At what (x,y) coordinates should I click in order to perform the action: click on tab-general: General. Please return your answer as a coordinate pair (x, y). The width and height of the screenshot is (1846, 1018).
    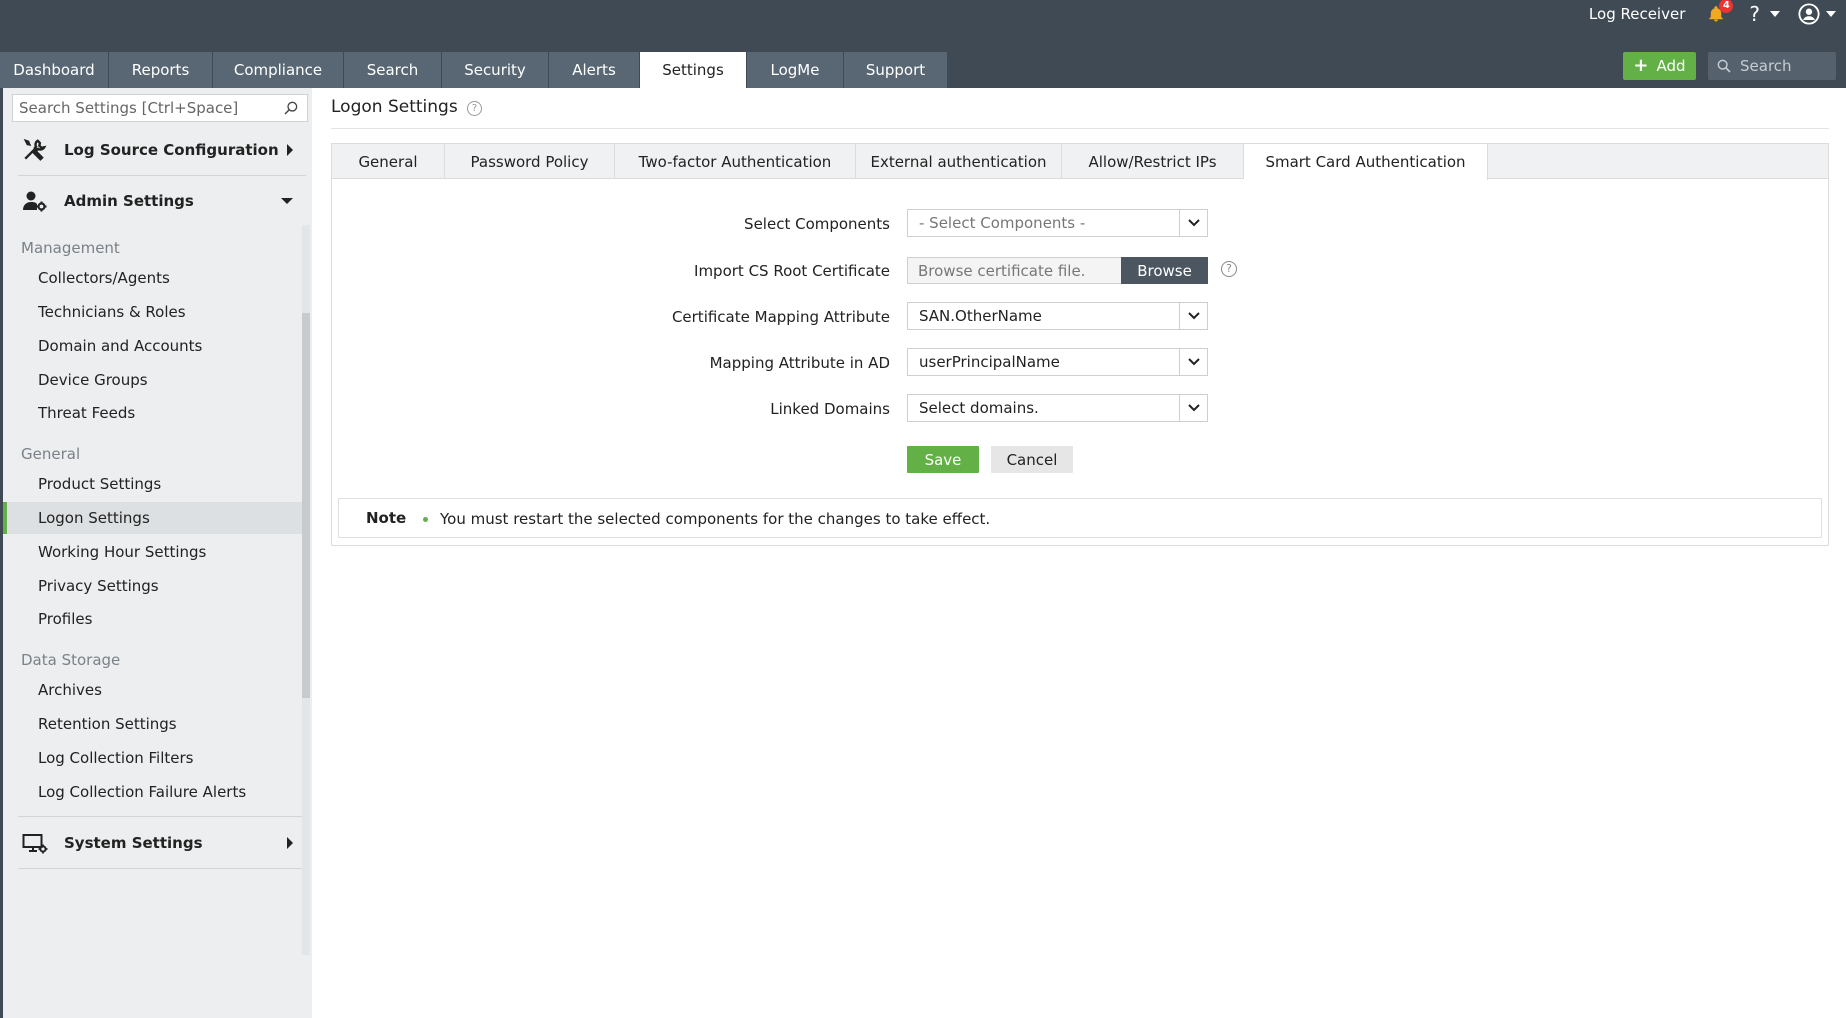
    Looking at the image, I should click on (388, 161).